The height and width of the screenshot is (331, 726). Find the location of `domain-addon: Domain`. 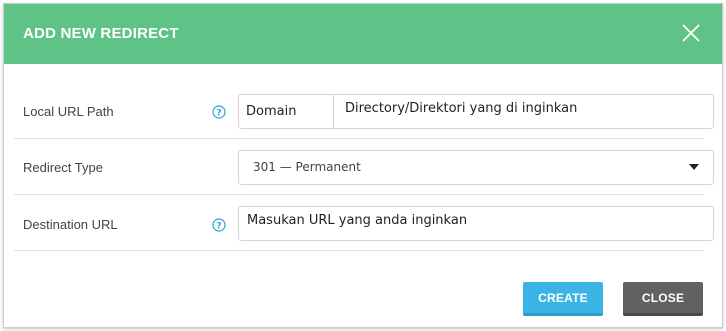

domain-addon: Domain is located at coordinates (286, 111).